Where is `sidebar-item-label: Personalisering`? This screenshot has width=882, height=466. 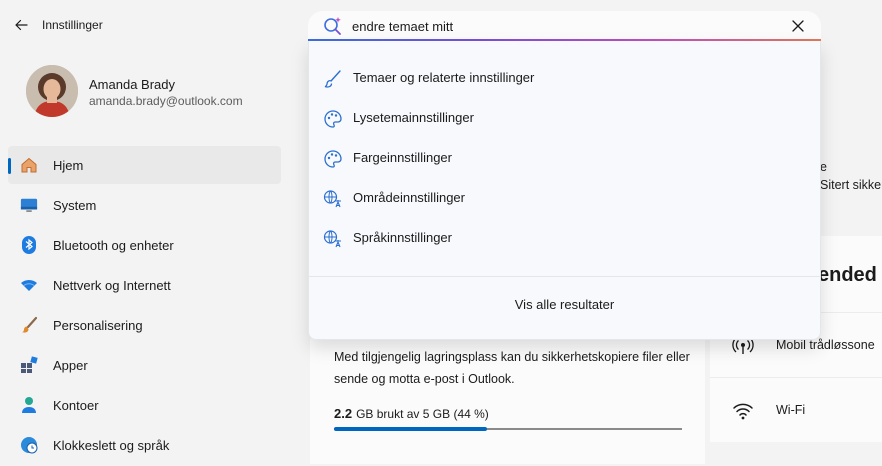 sidebar-item-label: Personalisering is located at coordinates (98, 325).